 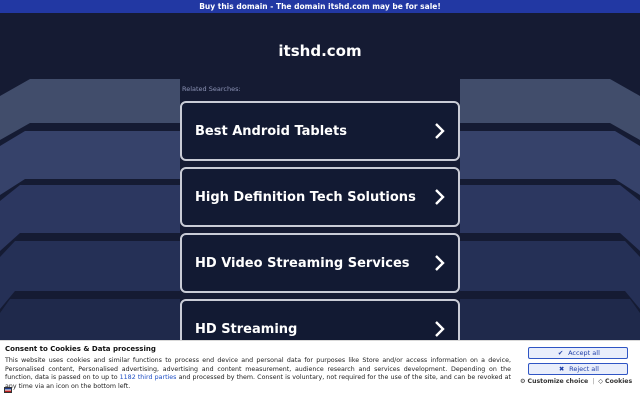 I want to click on accept-all-label: Accept all, so click(x=584, y=353).